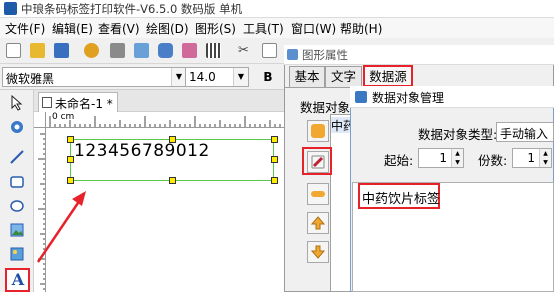 This screenshot has height=292, width=554. Describe the element at coordinates (458, 134) in the screenshot. I see `data-object-type-label: 数据对象类型:` at that location.